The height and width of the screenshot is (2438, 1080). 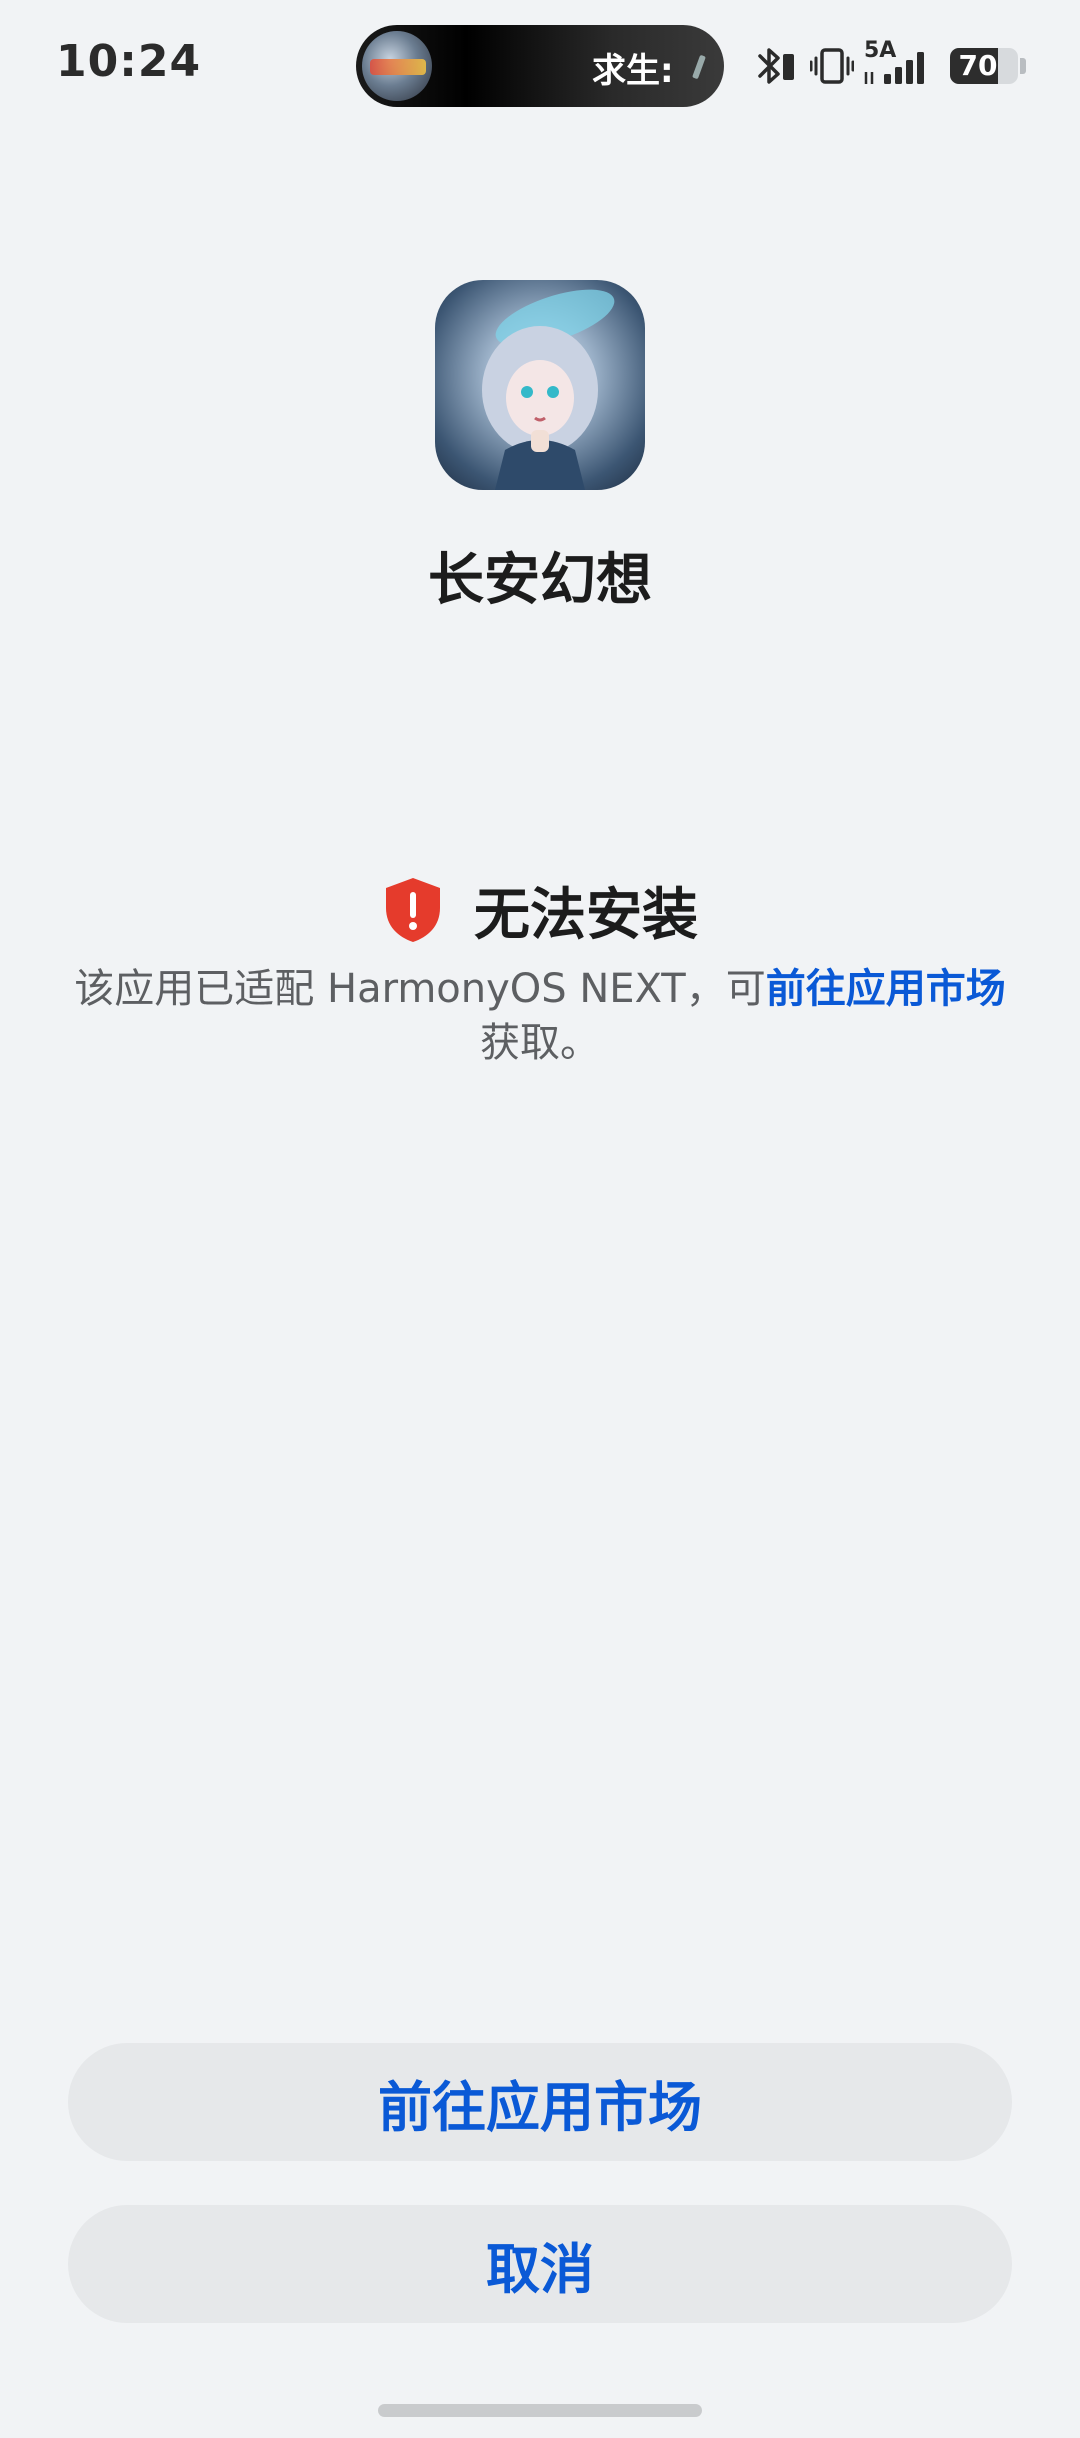 What do you see at coordinates (633, 71) in the screenshot?
I see `capsule-text: 求生:` at bounding box center [633, 71].